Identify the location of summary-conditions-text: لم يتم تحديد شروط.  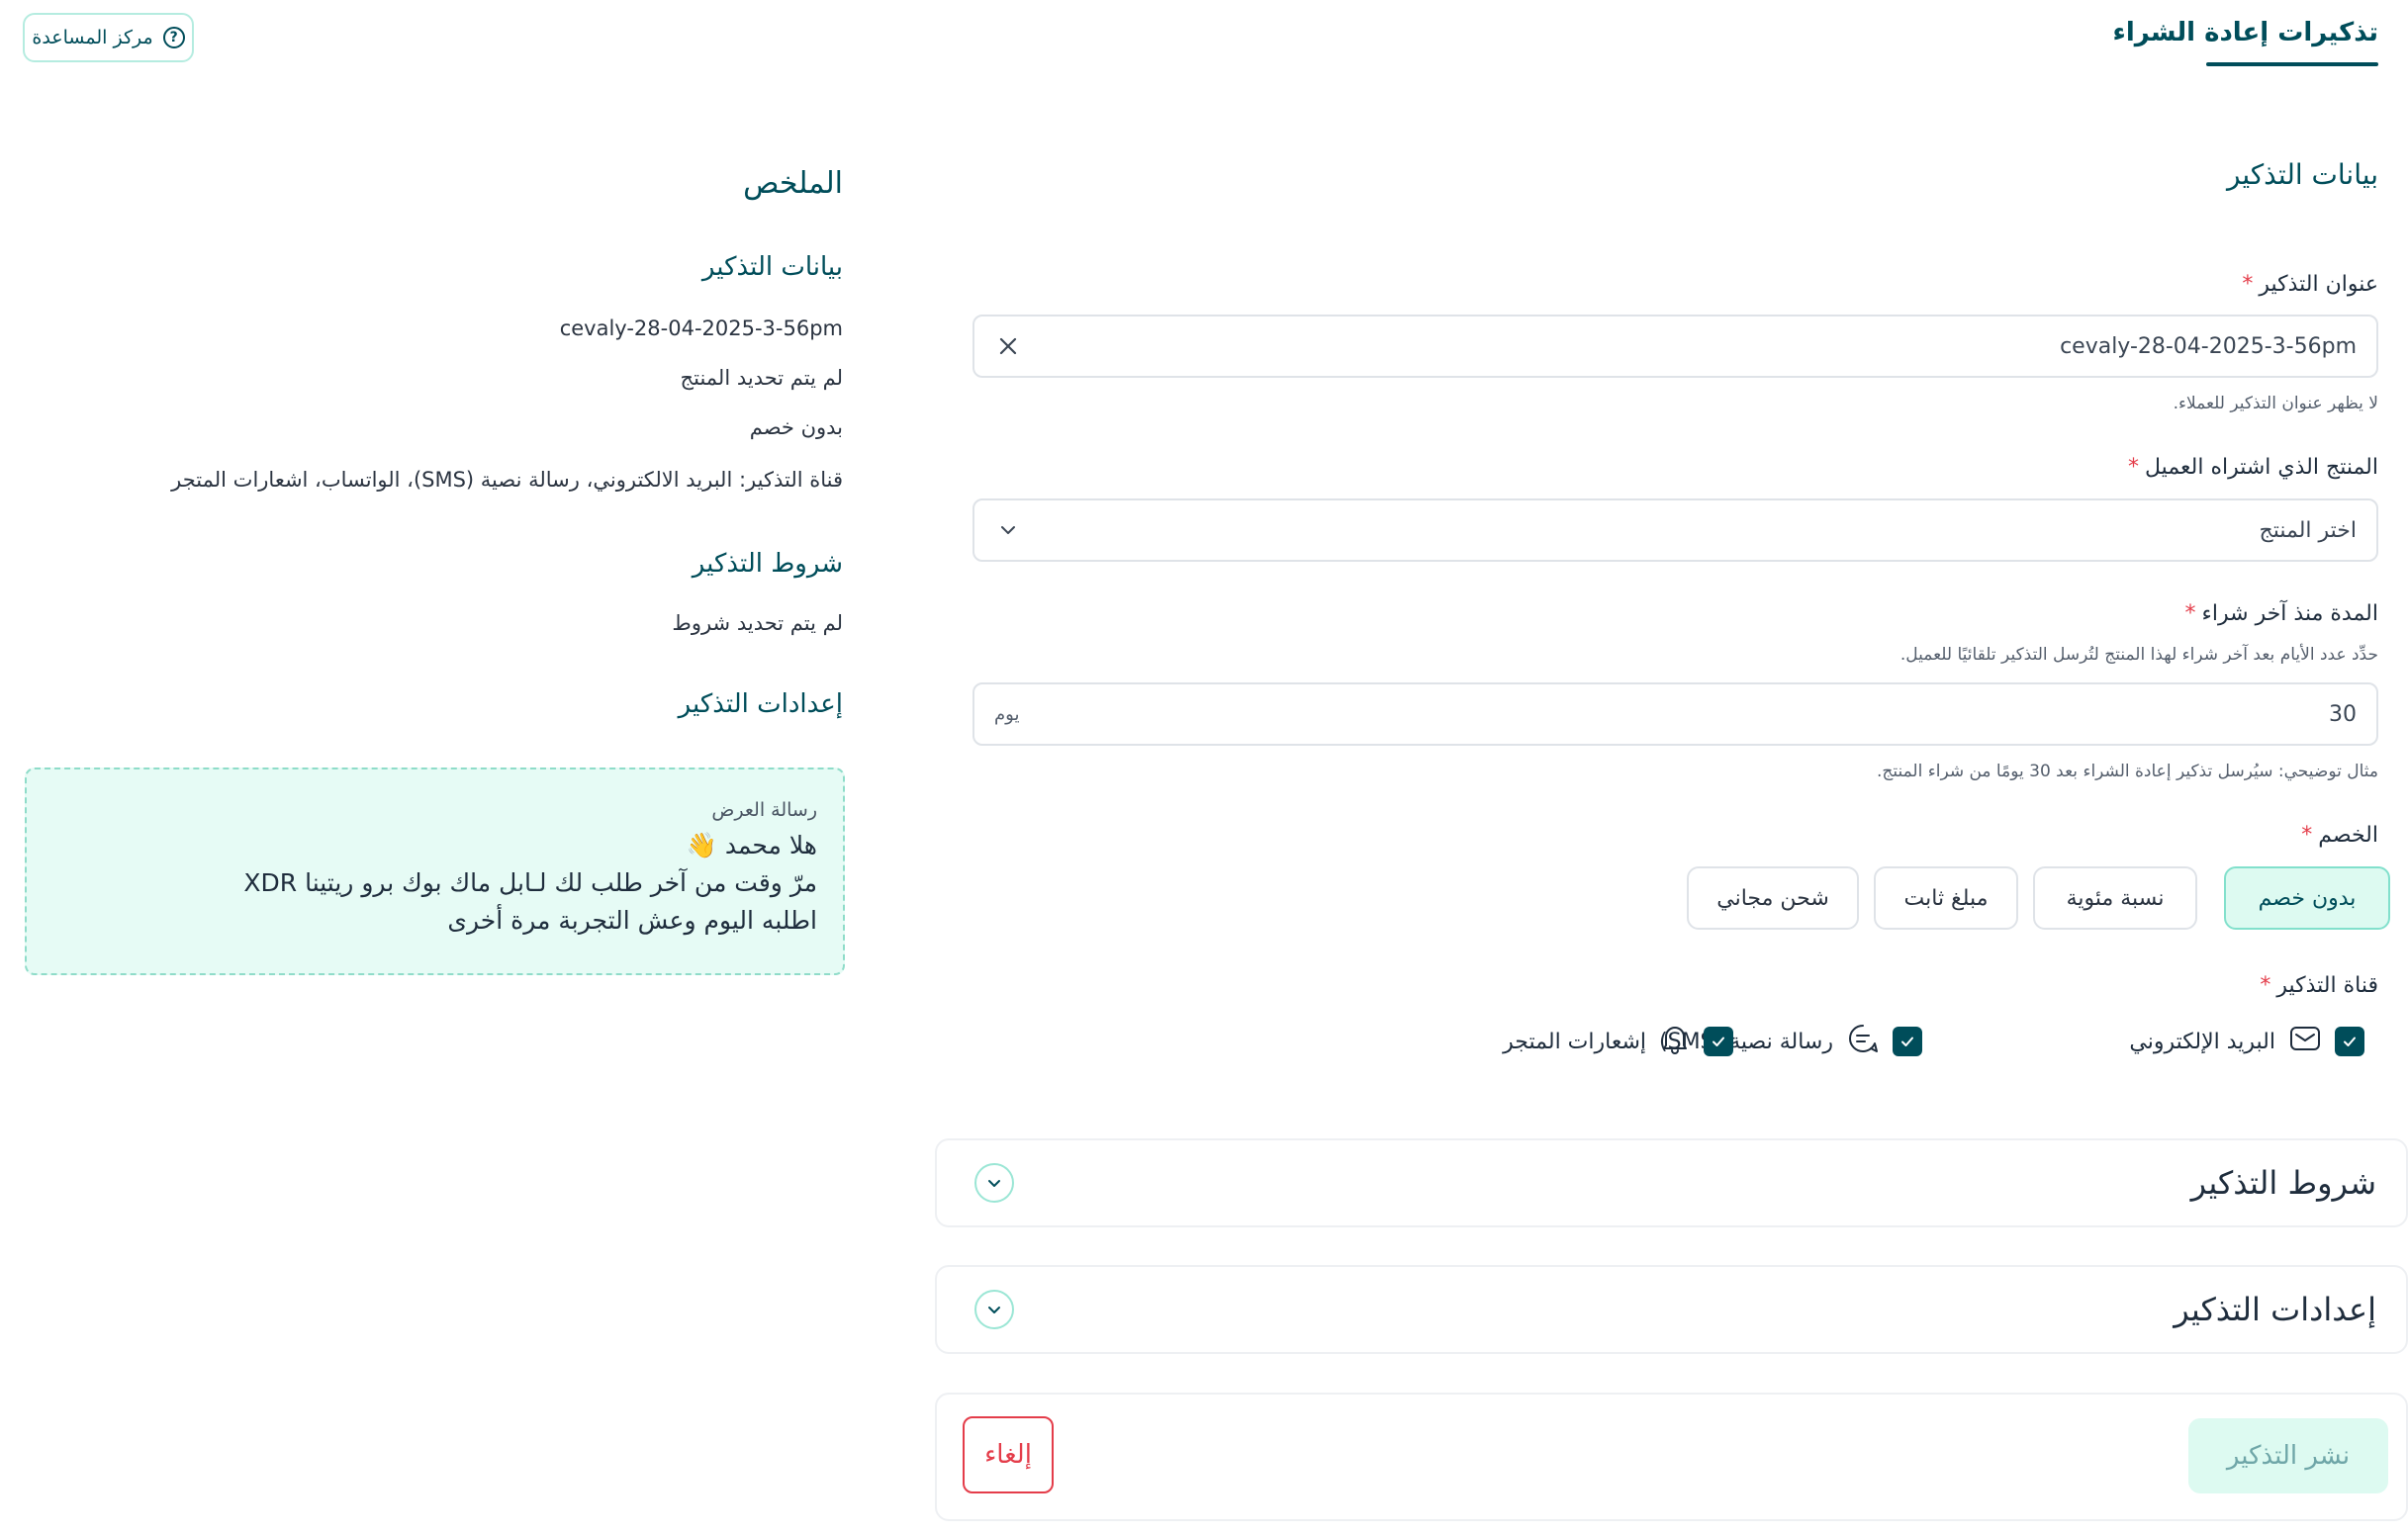
(757, 623).